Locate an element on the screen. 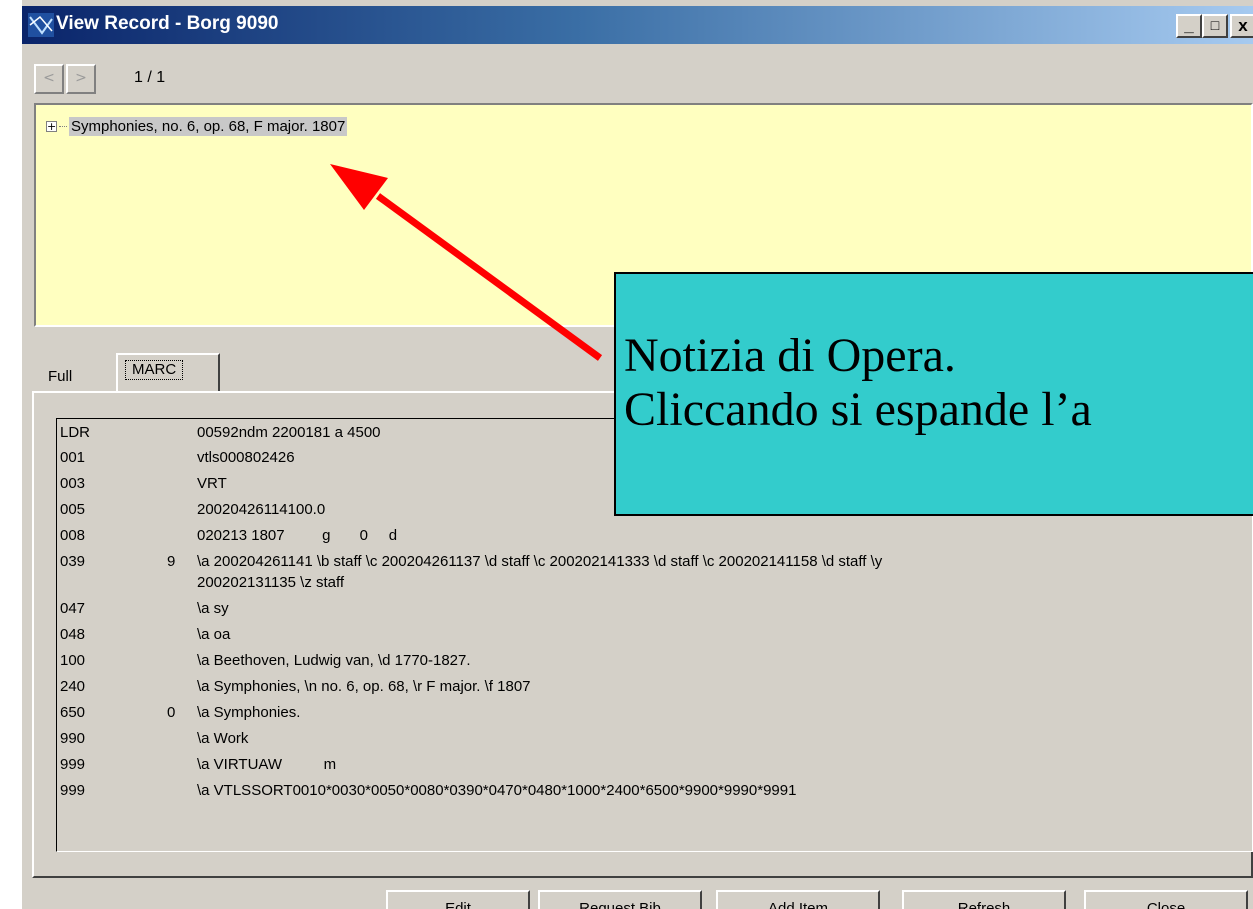 This screenshot has height=909, width=1253. callout-line-1: Notizia di Opera. is located at coordinates (790, 355).